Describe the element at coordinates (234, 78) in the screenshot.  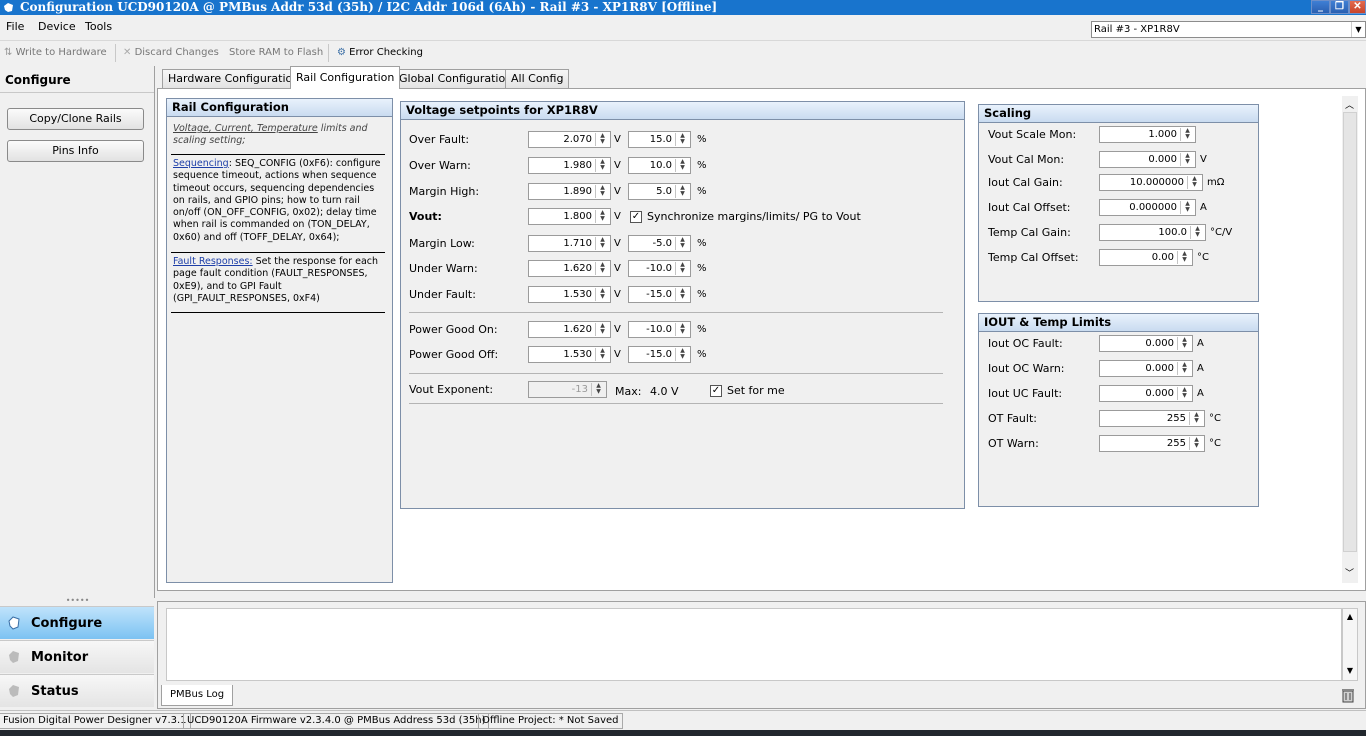
I see `tab-hardware-configuration: Hardware Configuration` at that location.